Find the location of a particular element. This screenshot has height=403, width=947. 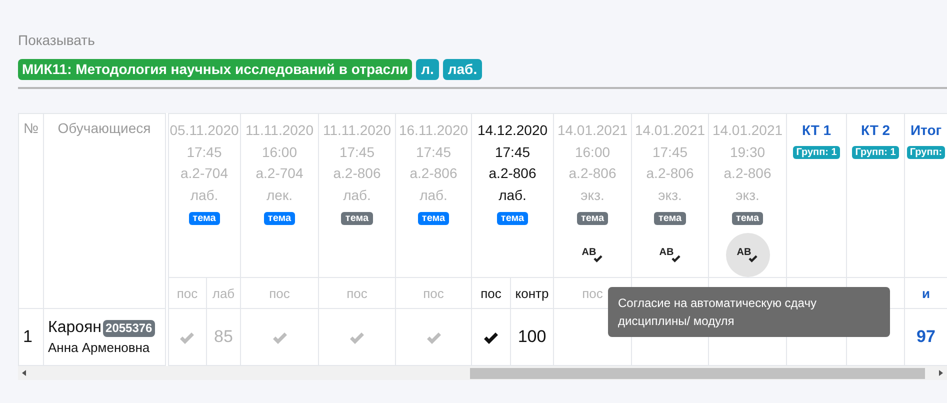

group-badge: Групп: is located at coordinates (926, 152).